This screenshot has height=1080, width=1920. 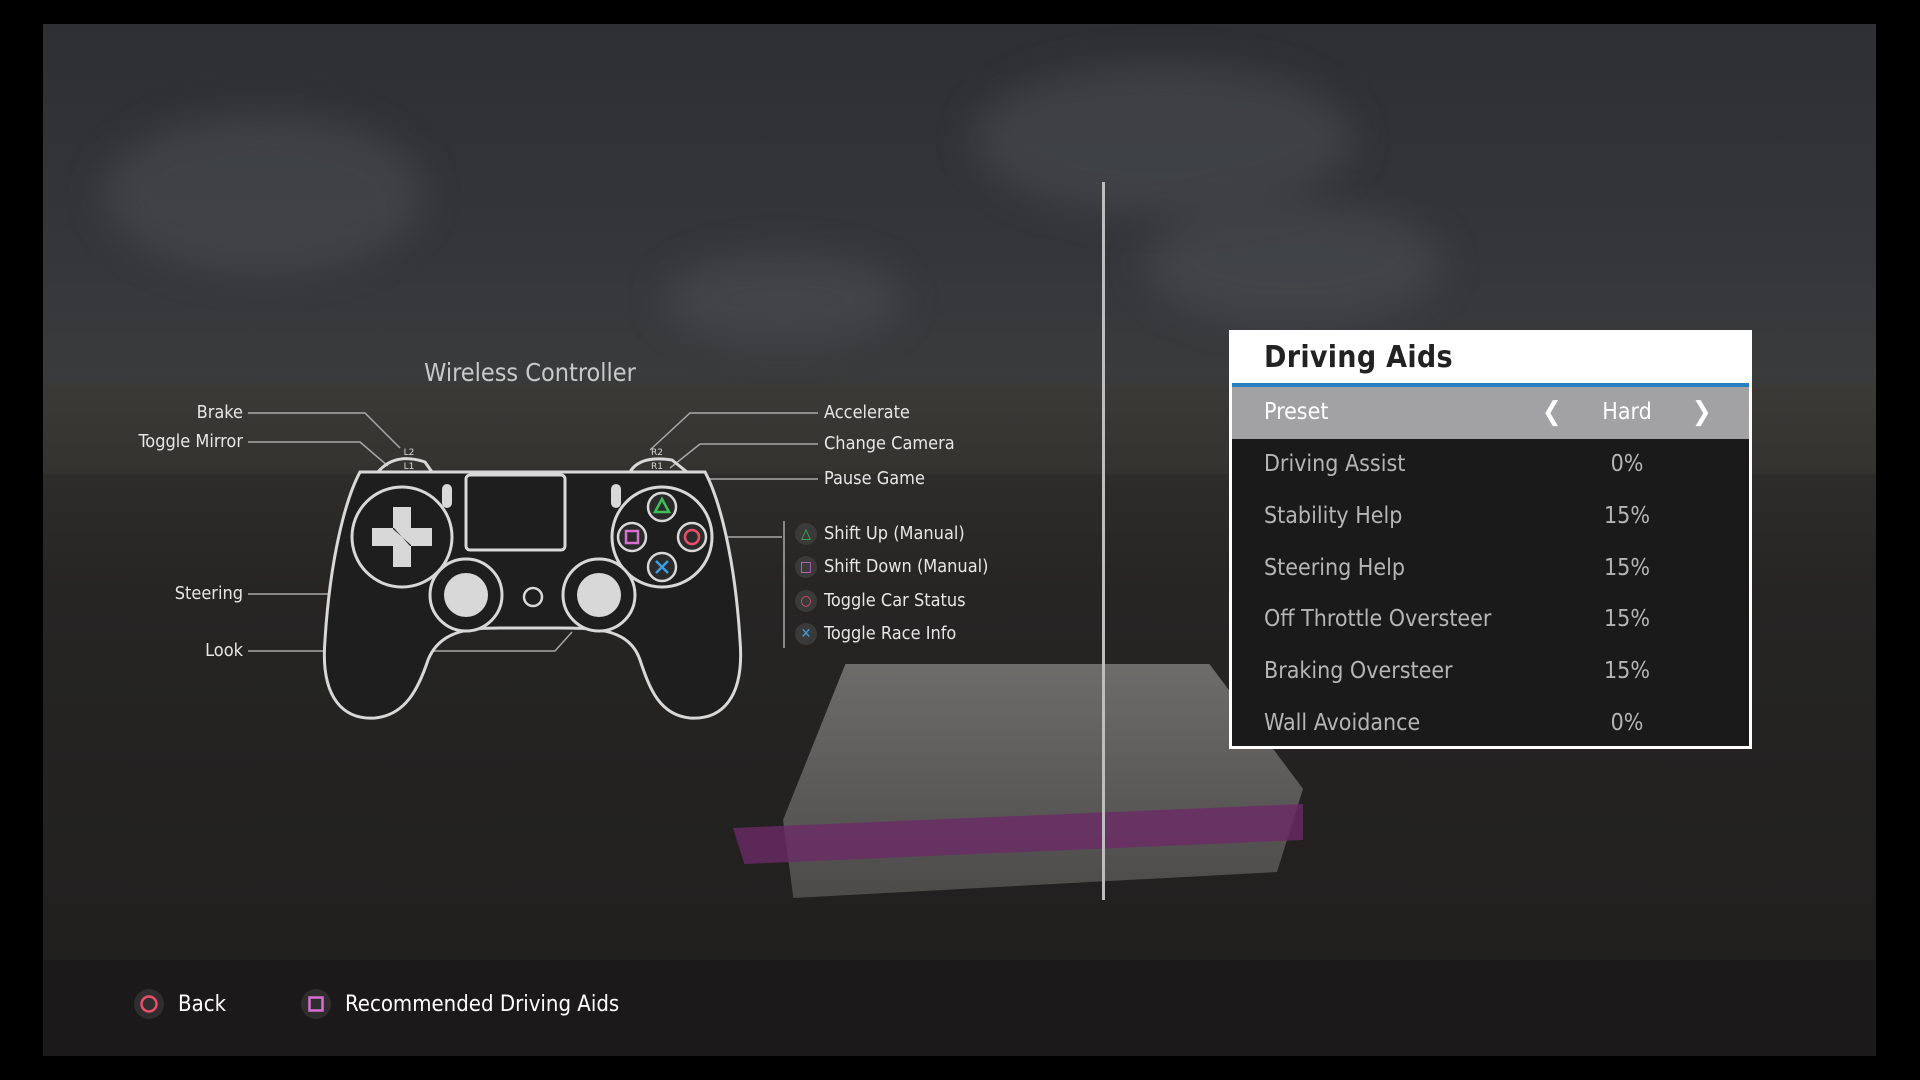 I want to click on label-toggle-car-status: Toggle Car Status, so click(x=895, y=600).